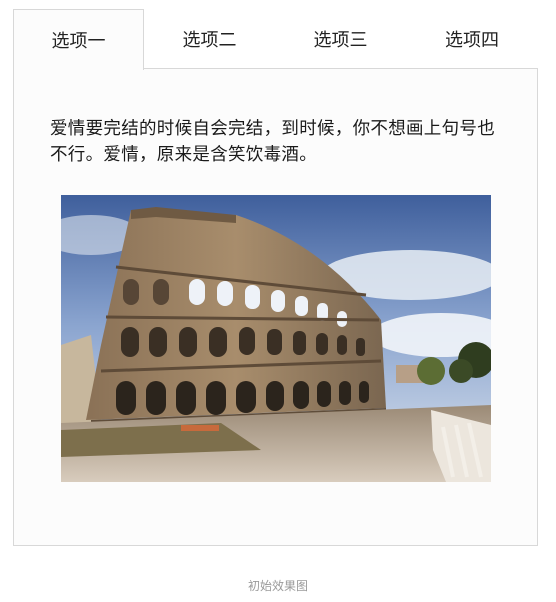  I want to click on panel-text: 爱情要完结的时候自会完结，到时候，你不想画上句号也不行。爱情，原来是含笑饮毒酒。, so click(272, 142).